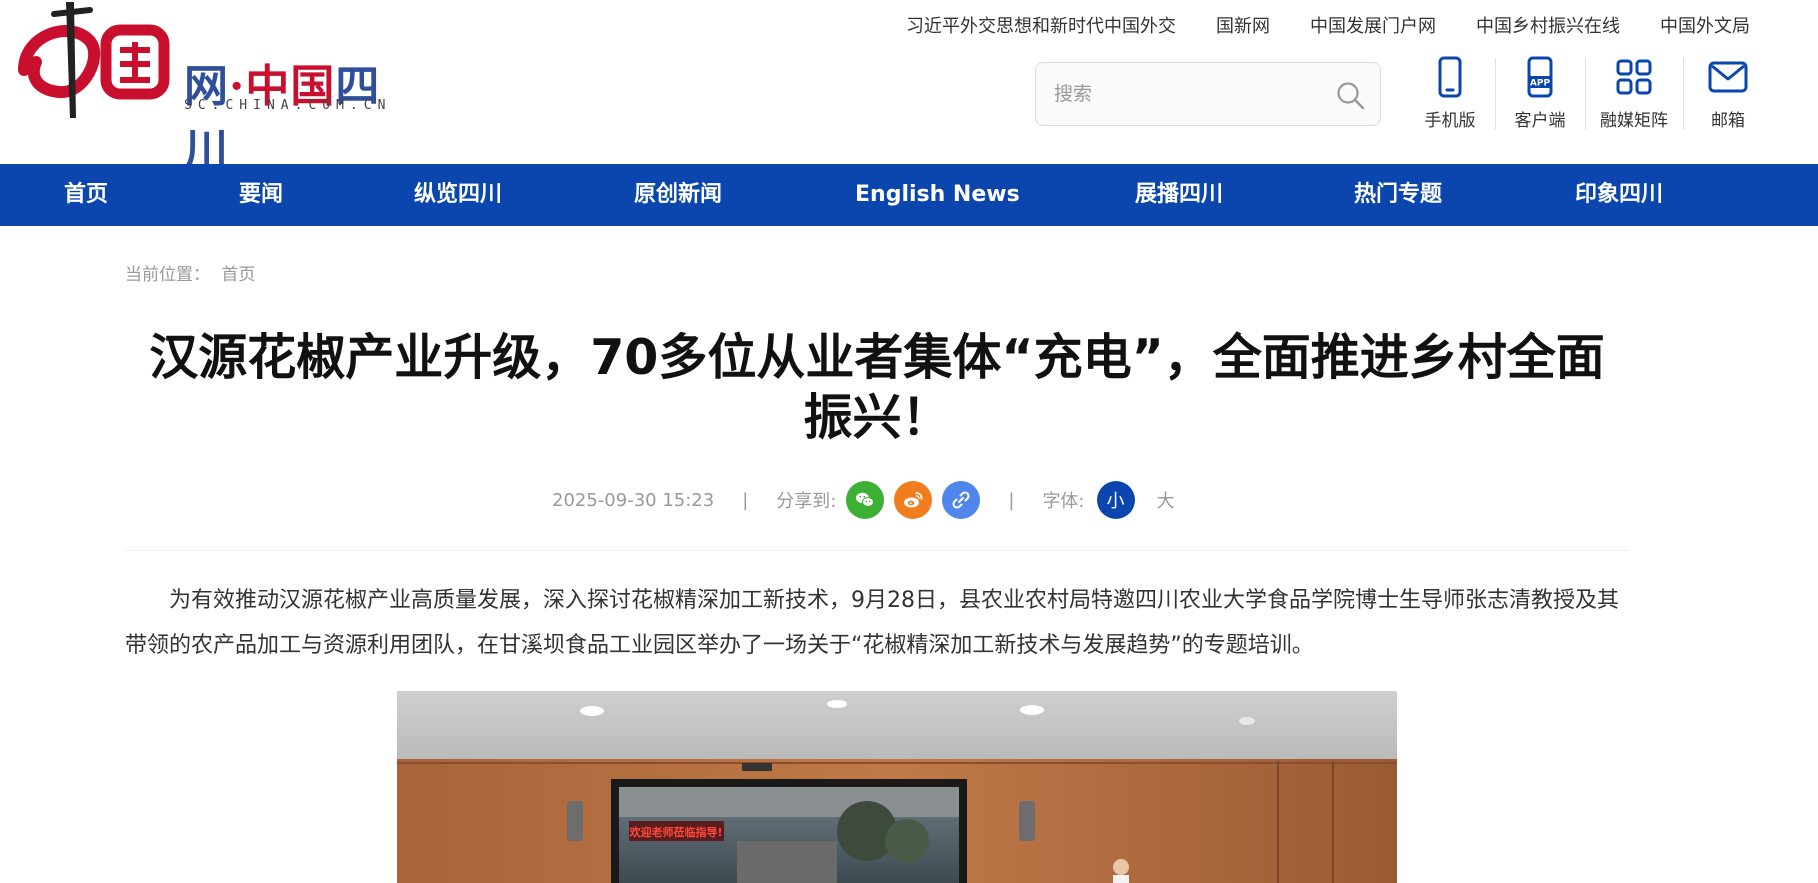 This screenshot has height=883, width=1818. What do you see at coordinates (937, 195) in the screenshot?
I see `nav-item-english-news: English News` at bounding box center [937, 195].